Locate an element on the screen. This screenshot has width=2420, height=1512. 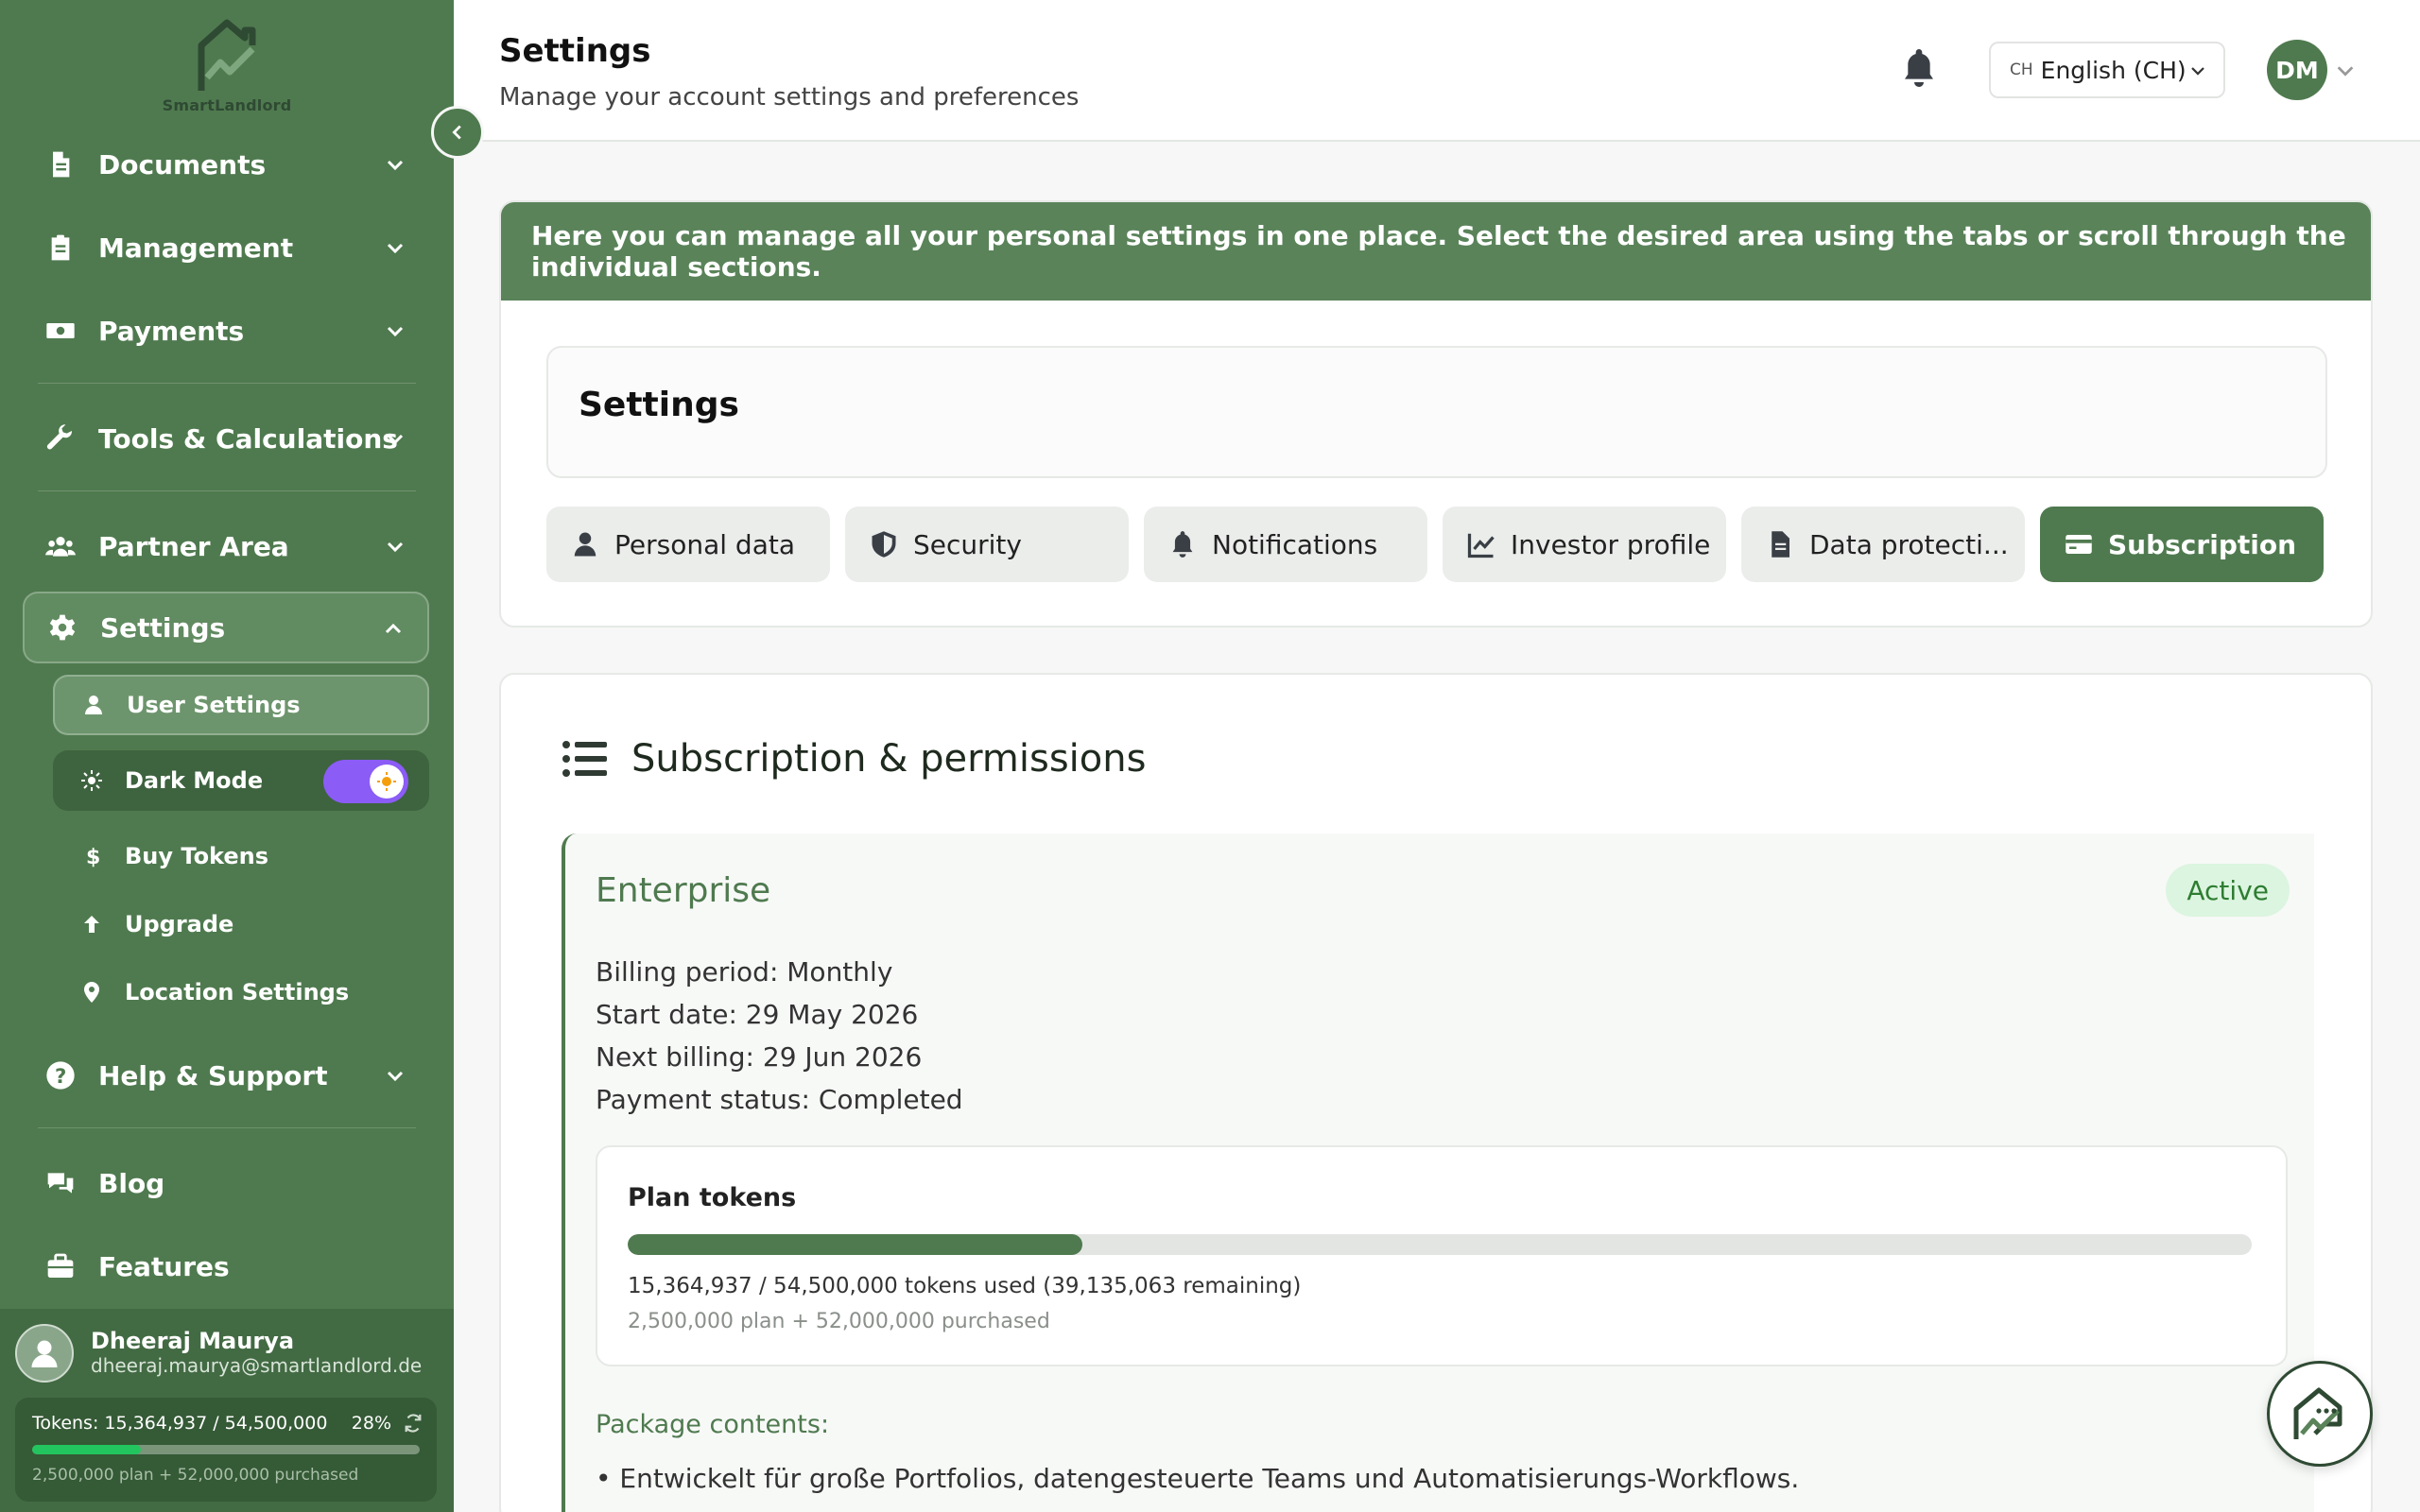
shield-icon is located at coordinates (884, 544).